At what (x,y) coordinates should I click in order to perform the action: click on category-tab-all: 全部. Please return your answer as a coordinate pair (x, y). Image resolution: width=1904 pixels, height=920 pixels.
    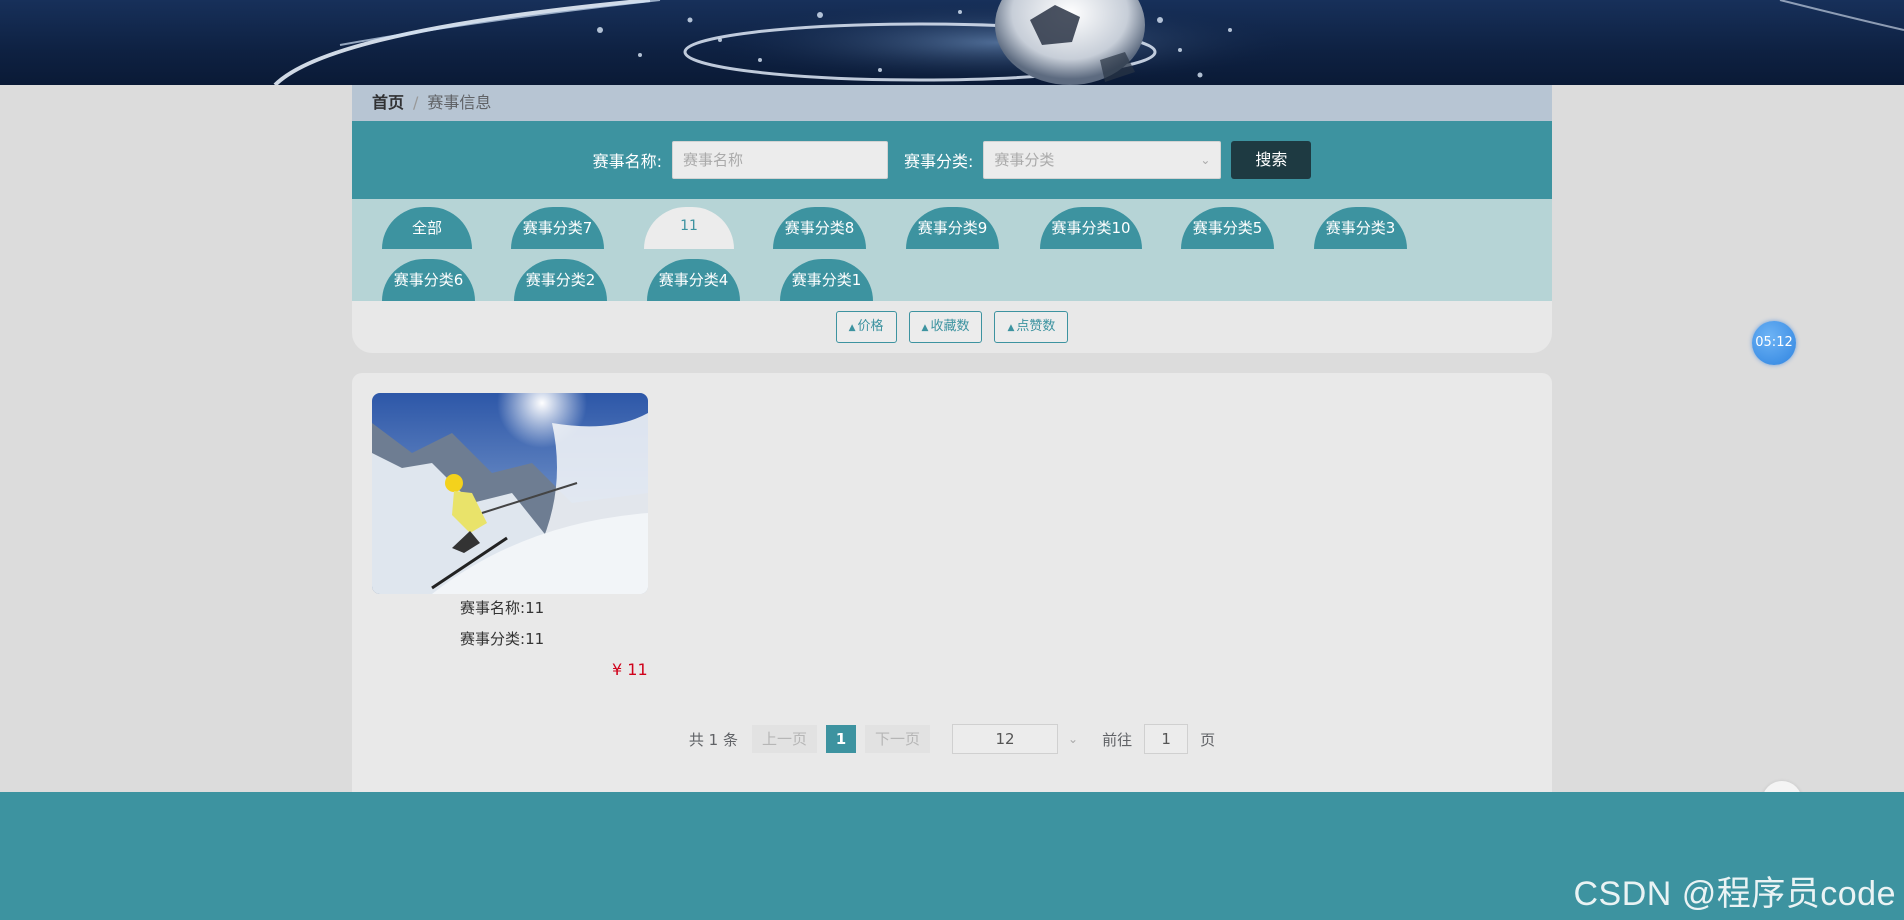
    Looking at the image, I should click on (427, 228).